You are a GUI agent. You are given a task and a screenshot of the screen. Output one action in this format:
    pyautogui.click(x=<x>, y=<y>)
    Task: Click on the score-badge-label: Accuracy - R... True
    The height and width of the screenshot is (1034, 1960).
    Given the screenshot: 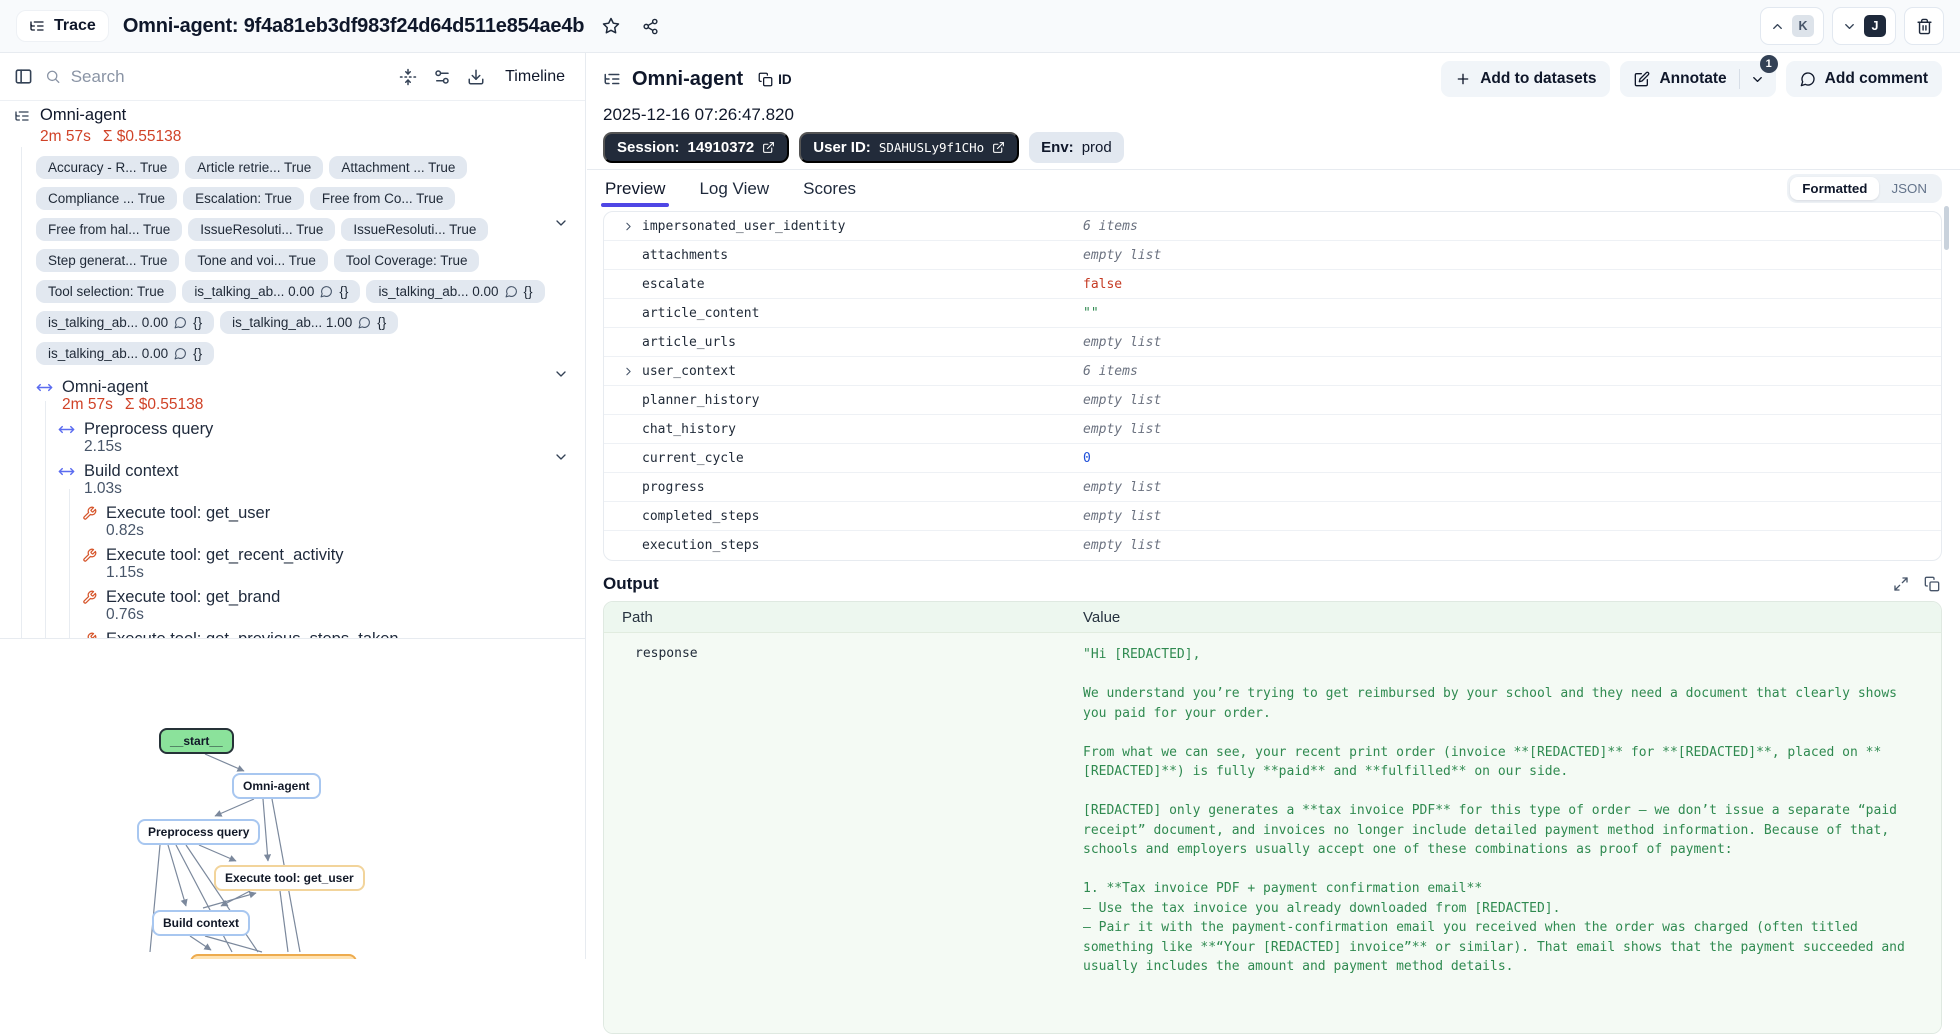 What is the action you would take?
    pyautogui.click(x=107, y=167)
    